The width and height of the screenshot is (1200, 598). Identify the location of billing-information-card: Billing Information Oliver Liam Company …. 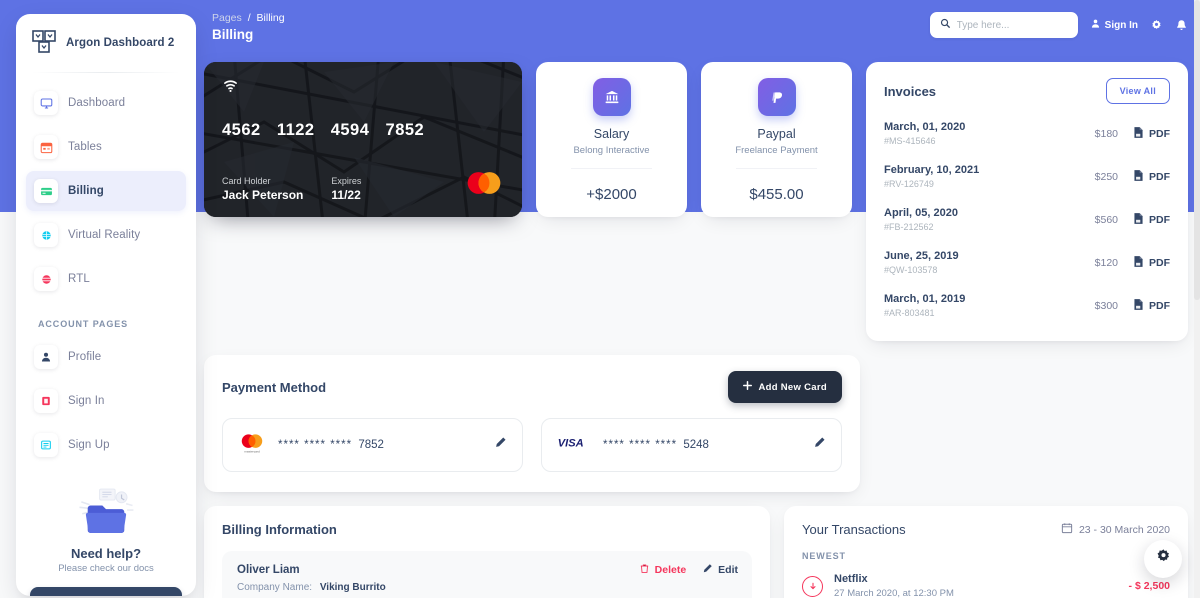
(487, 552).